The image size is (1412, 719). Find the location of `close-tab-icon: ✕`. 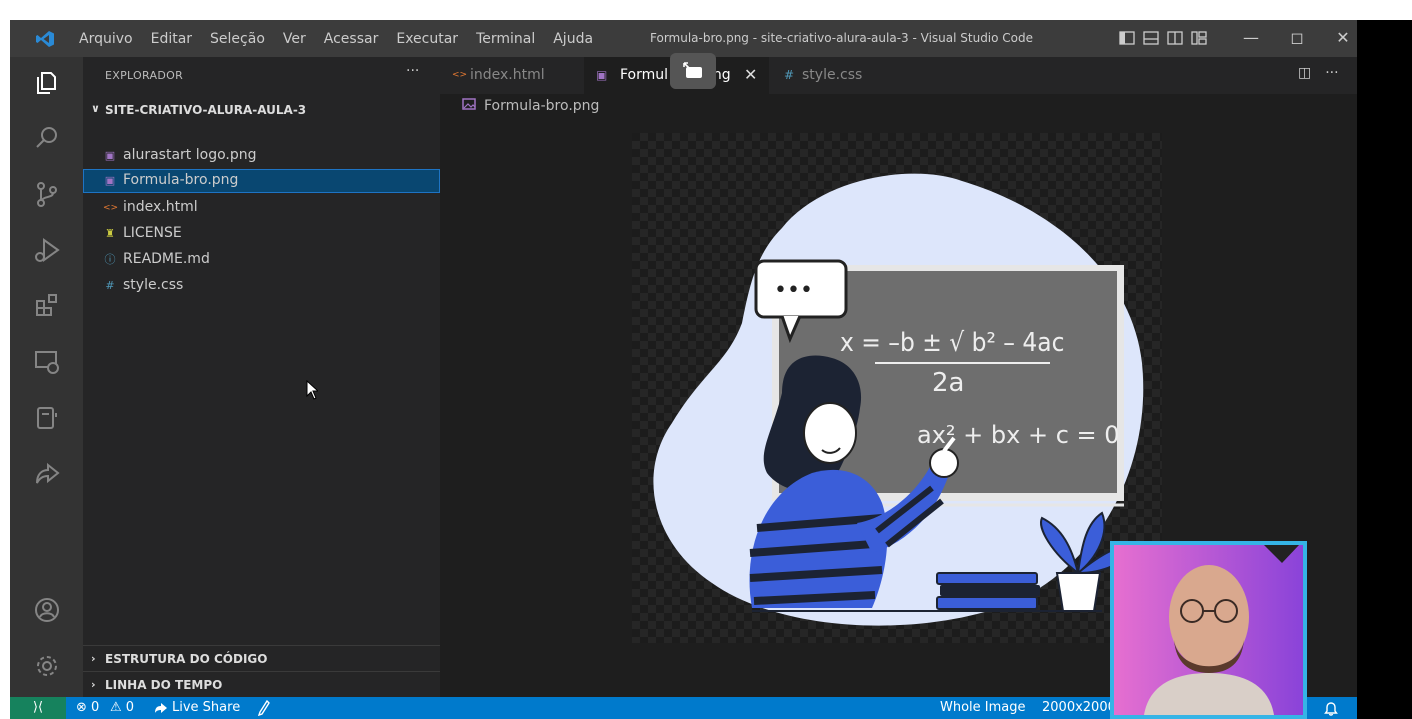

close-tab-icon: ✕ is located at coordinates (750, 74).